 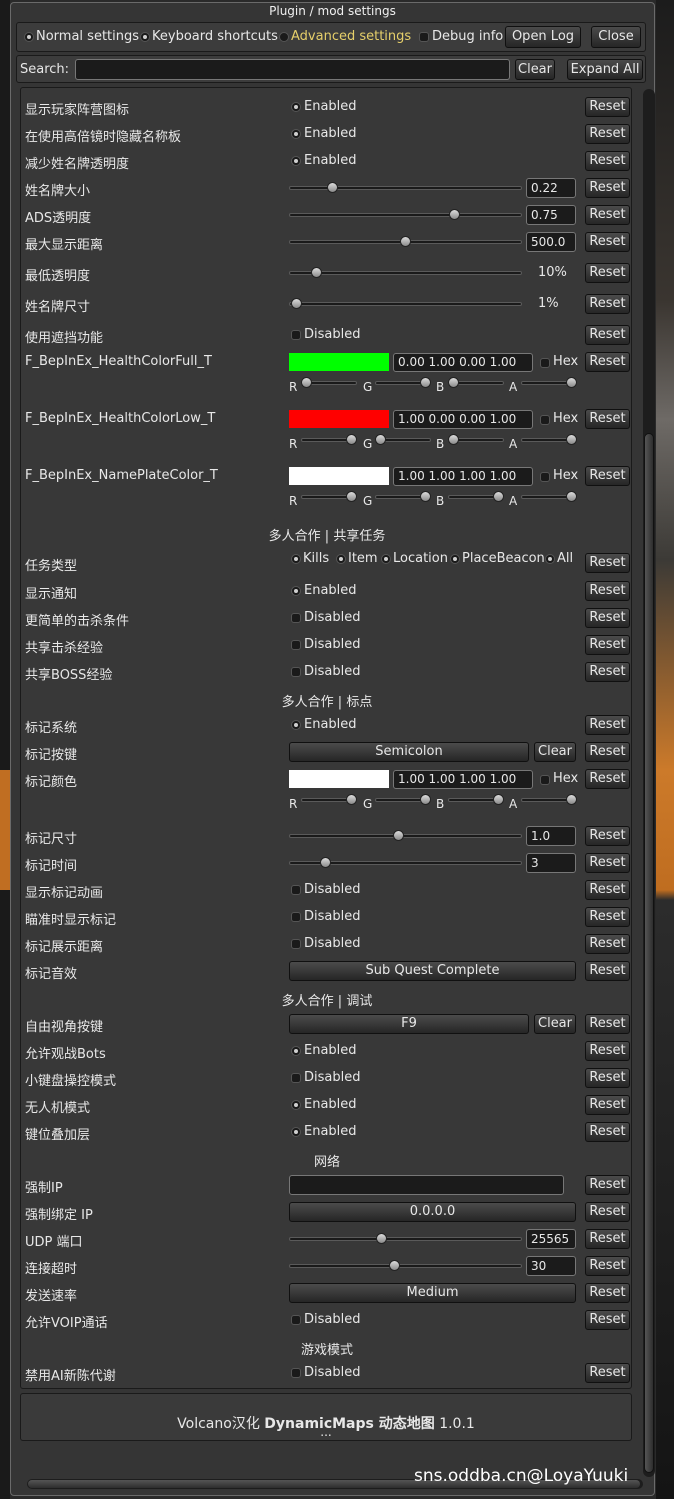 What do you see at coordinates (363, 558) in the screenshot?
I see `quest-type-option: Item` at bounding box center [363, 558].